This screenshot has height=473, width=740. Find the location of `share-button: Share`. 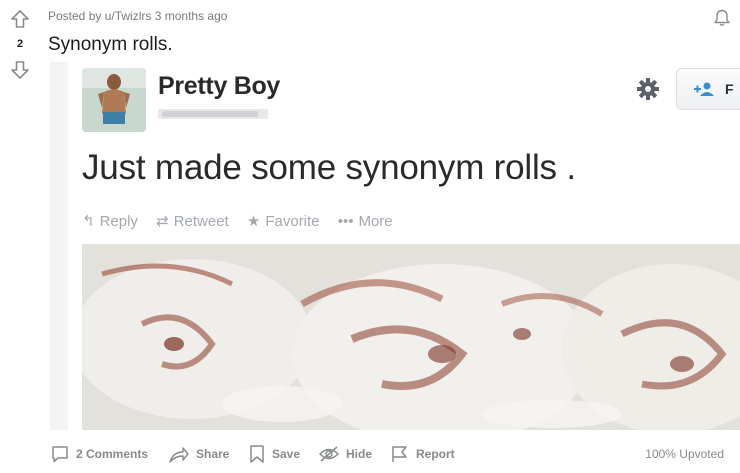

share-button: Share is located at coordinates (198, 454).